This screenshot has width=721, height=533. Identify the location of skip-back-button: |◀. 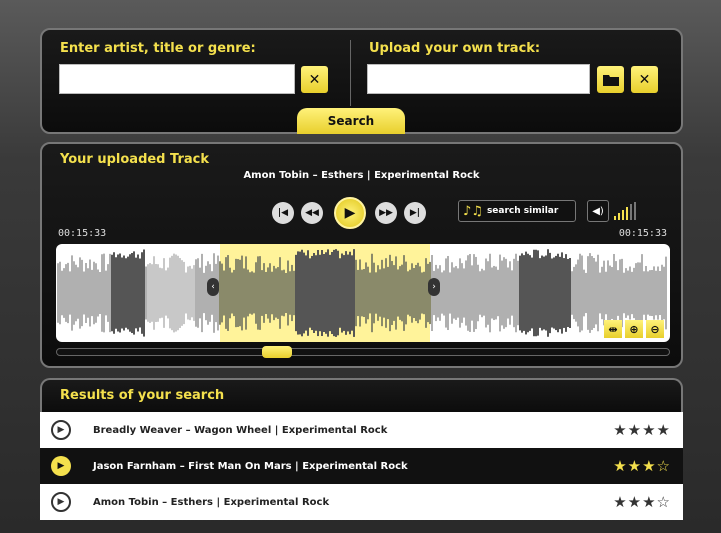
(283, 213).